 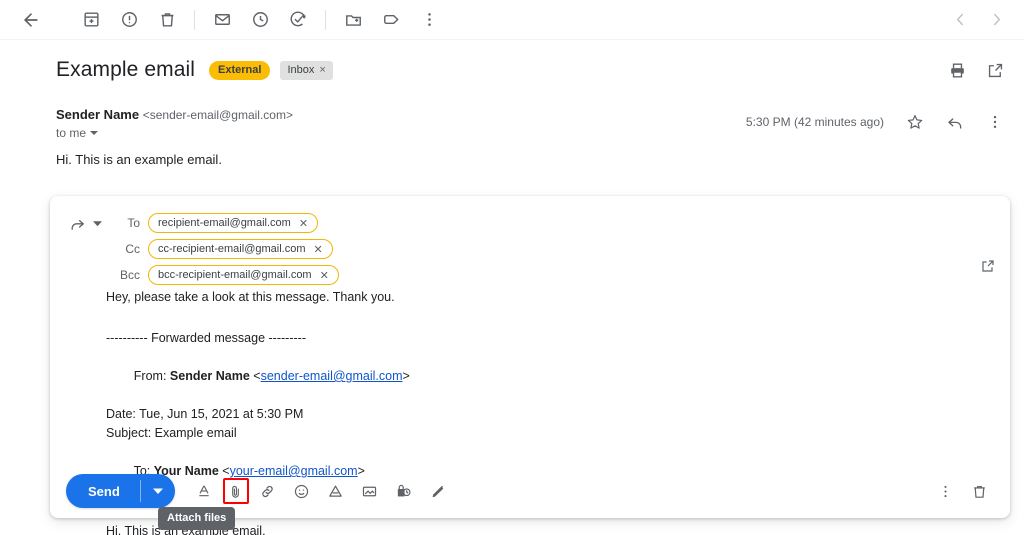 I want to click on mark-unread-icon, so click(x=222, y=20).